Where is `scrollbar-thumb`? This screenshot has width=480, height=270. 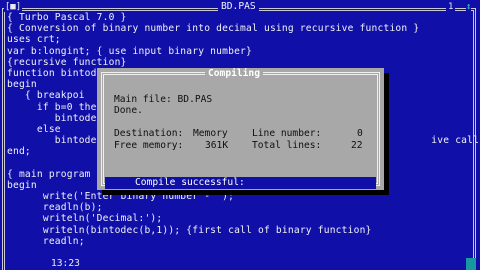
scrollbar-thumb is located at coordinates (471, 264).